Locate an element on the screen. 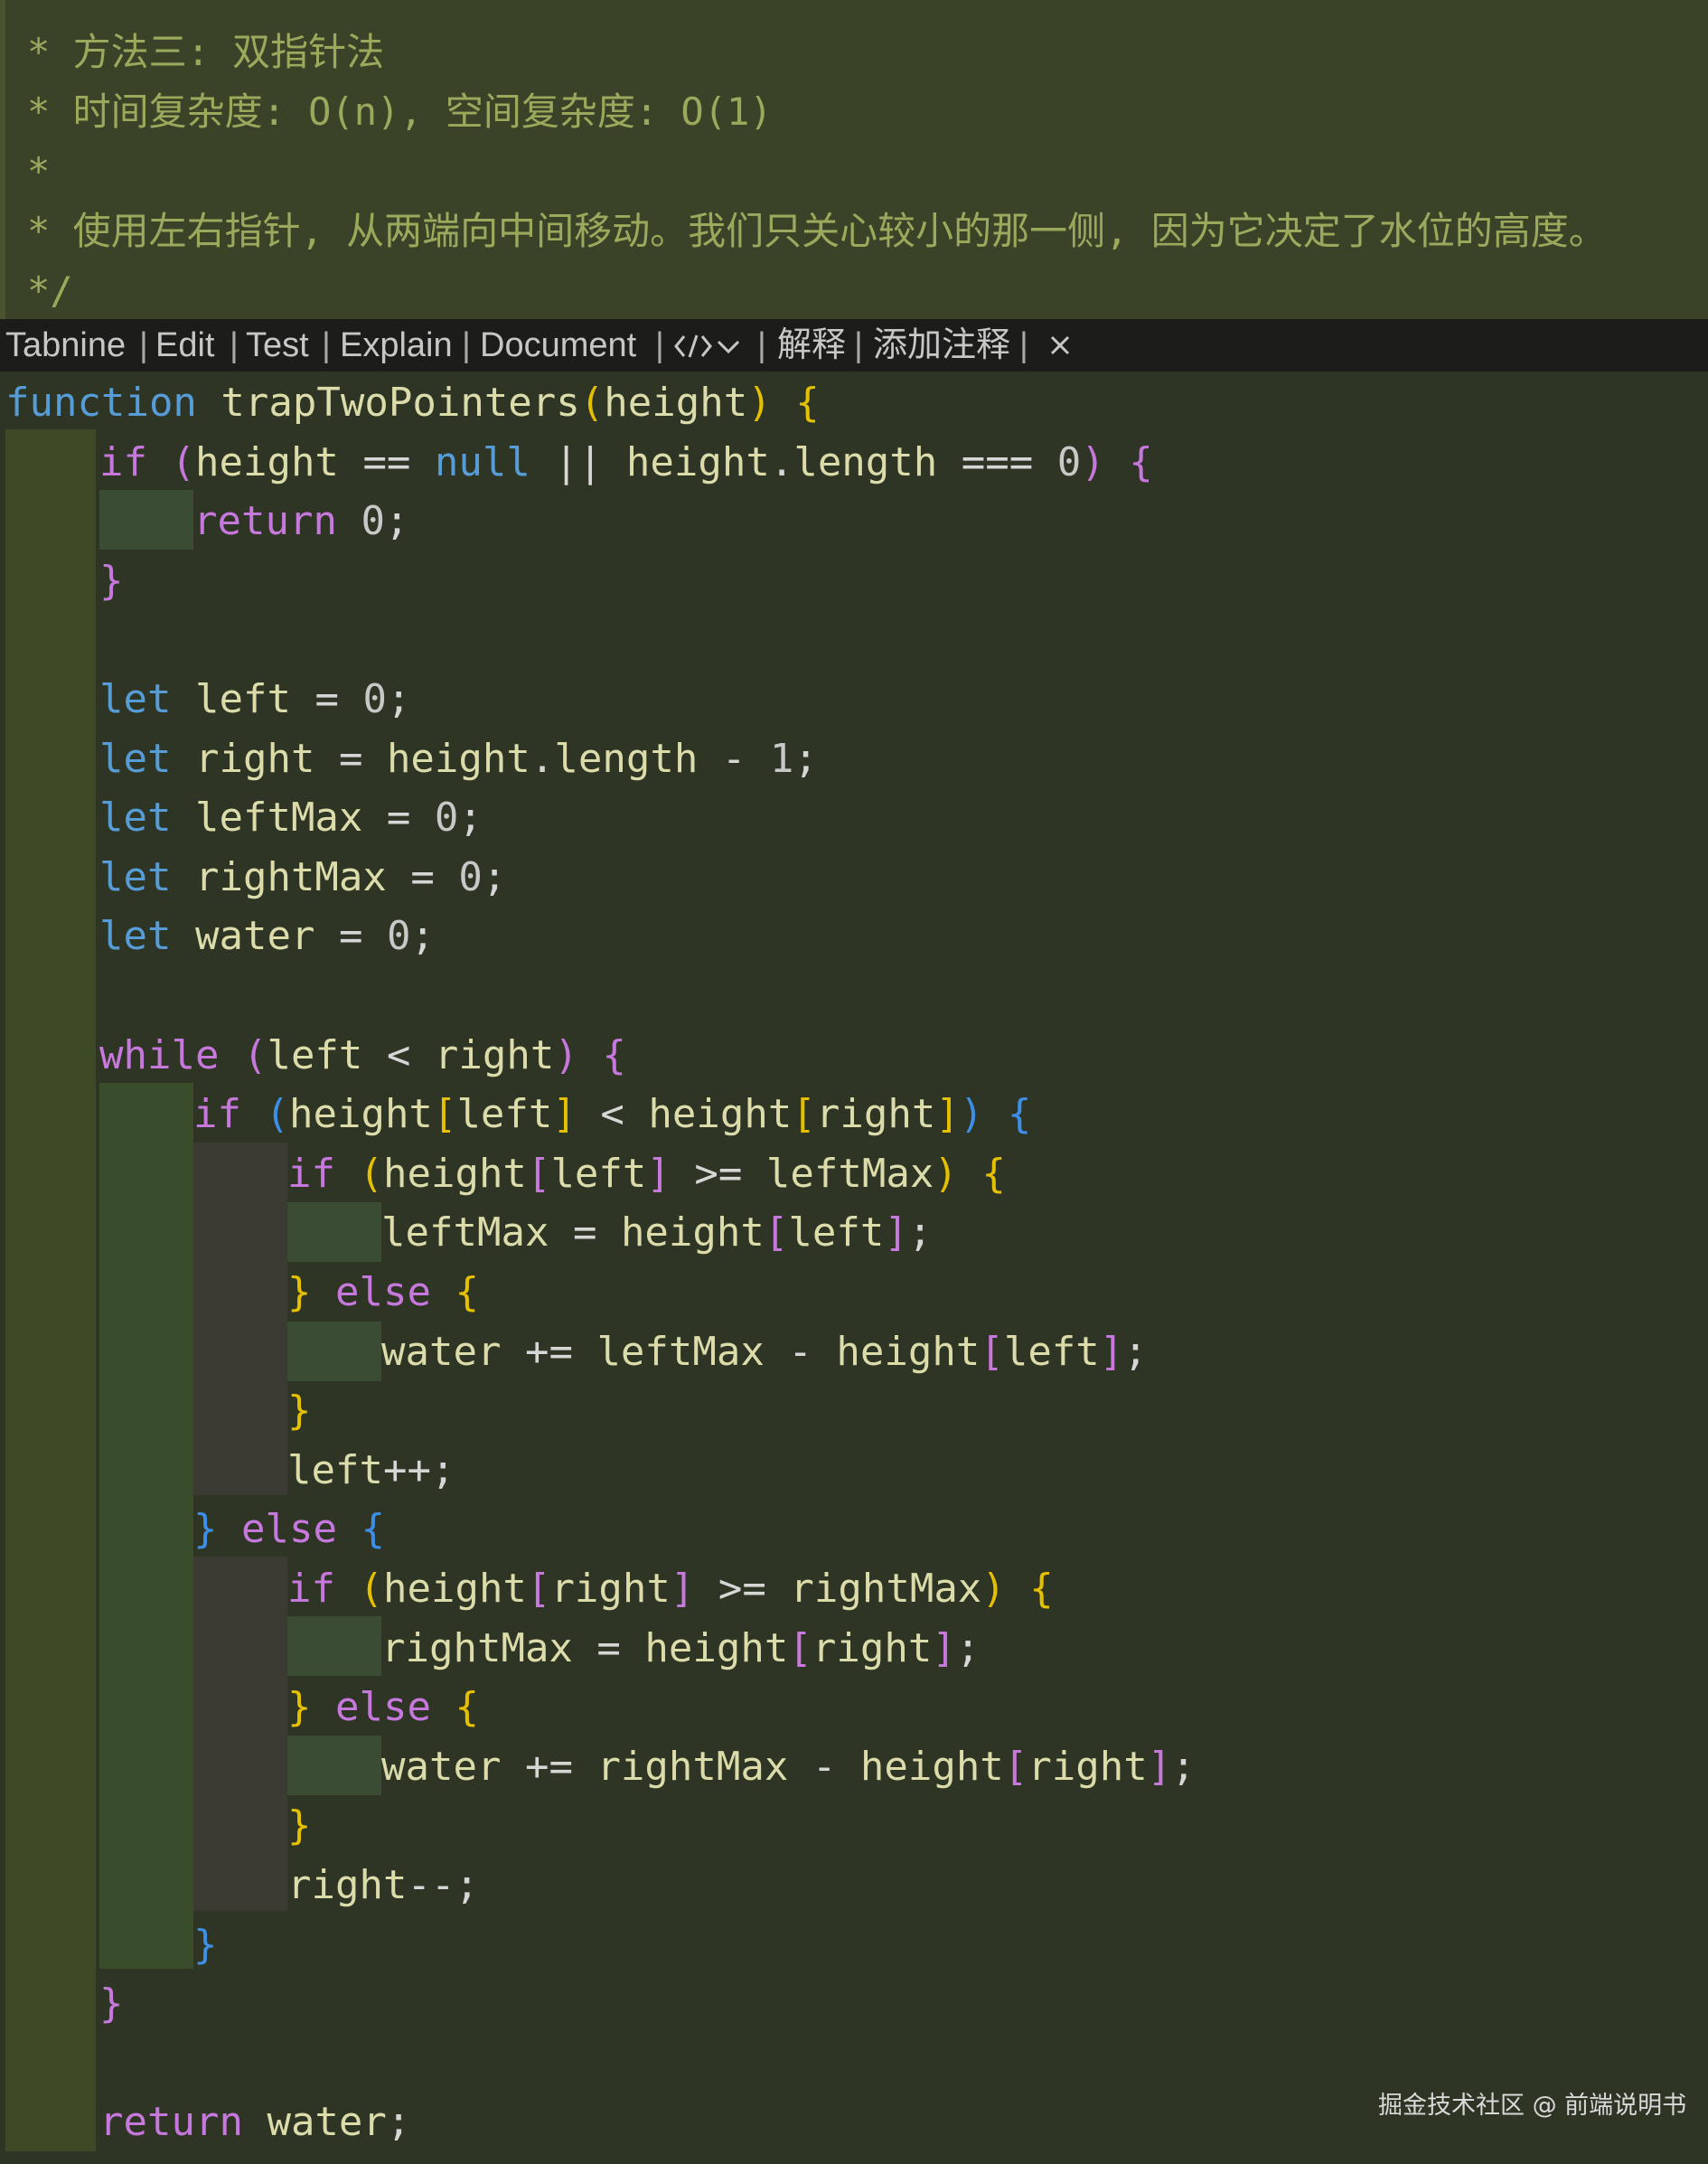 This screenshot has height=2164, width=1708. code-line: return 0; is located at coordinates (300, 521).